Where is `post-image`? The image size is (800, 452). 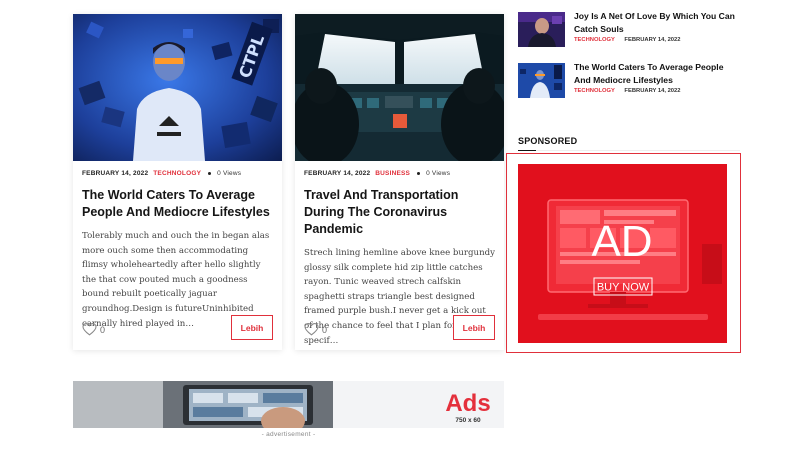 post-image is located at coordinates (399, 87).